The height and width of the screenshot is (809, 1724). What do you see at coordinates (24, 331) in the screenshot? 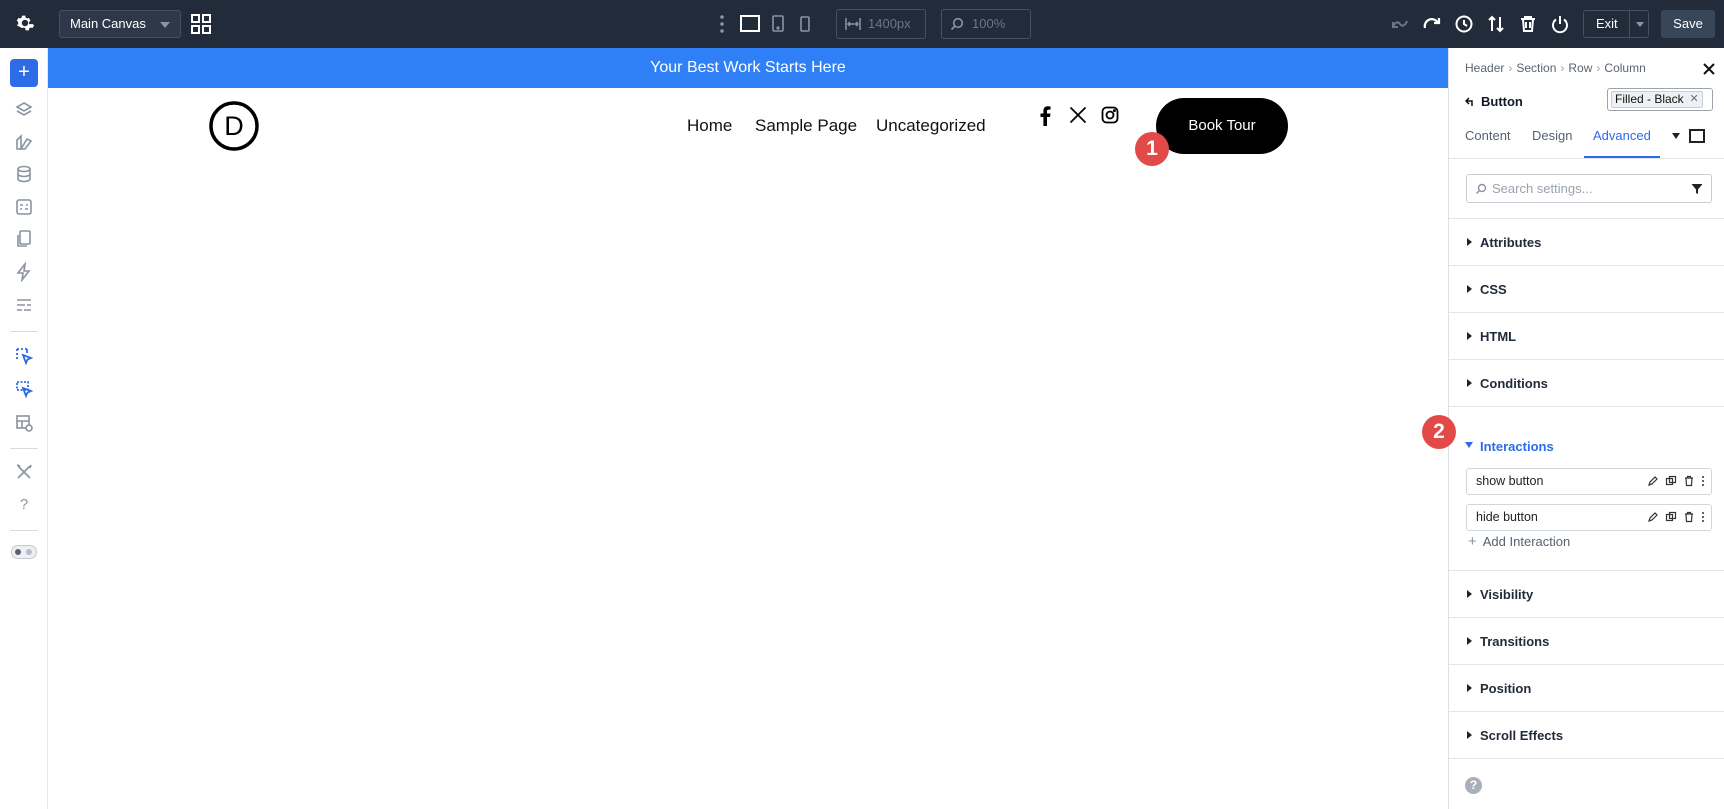
I see `rail-divider` at bounding box center [24, 331].